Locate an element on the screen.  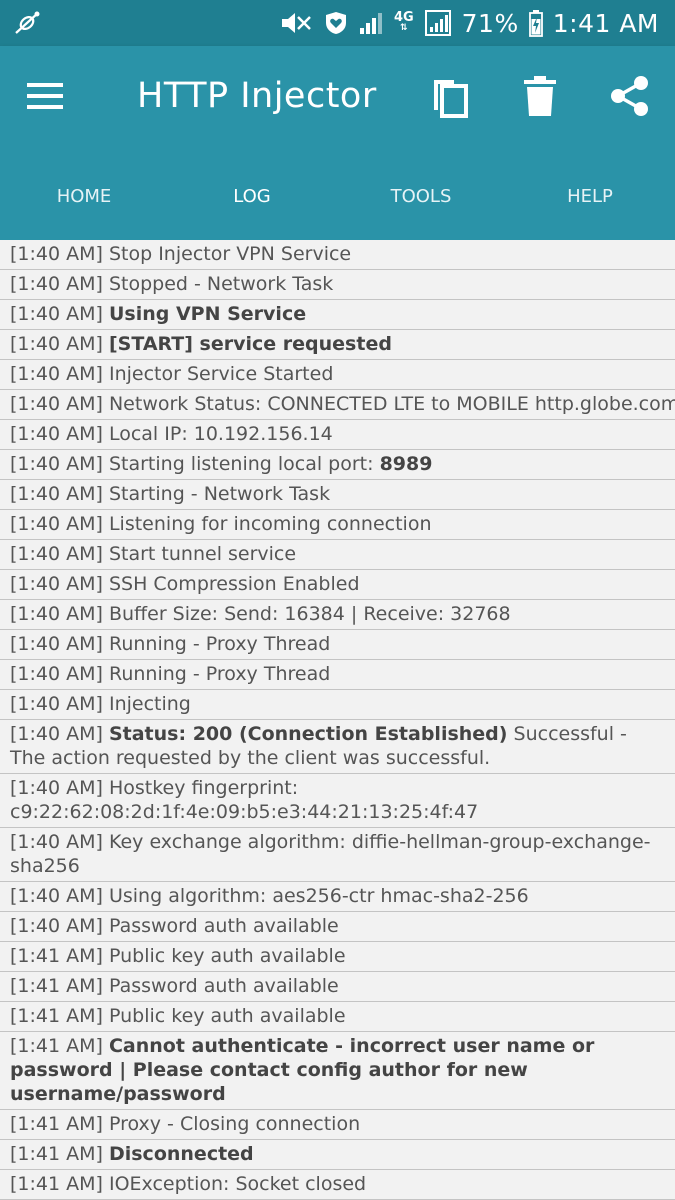
log-entry: [1:41 AM] Password auth available is located at coordinates (337, 987).